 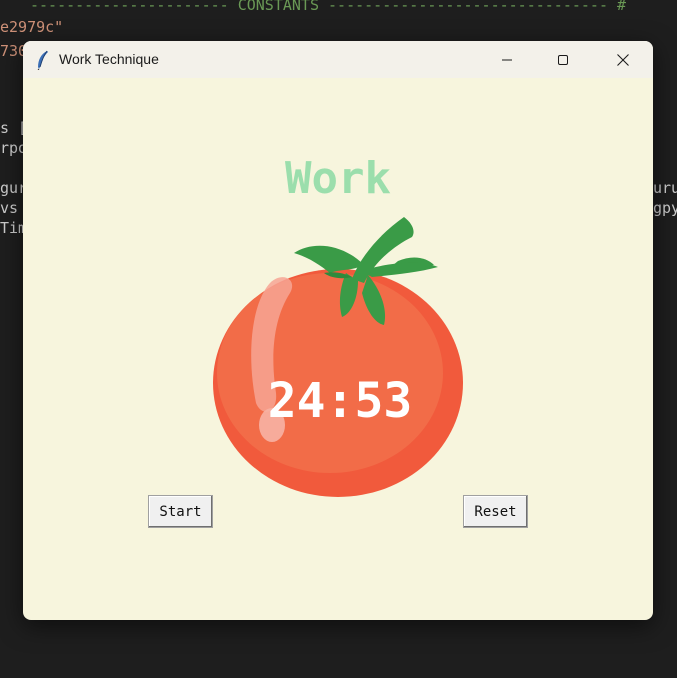 I want to click on start-button: Start, so click(x=180, y=511).